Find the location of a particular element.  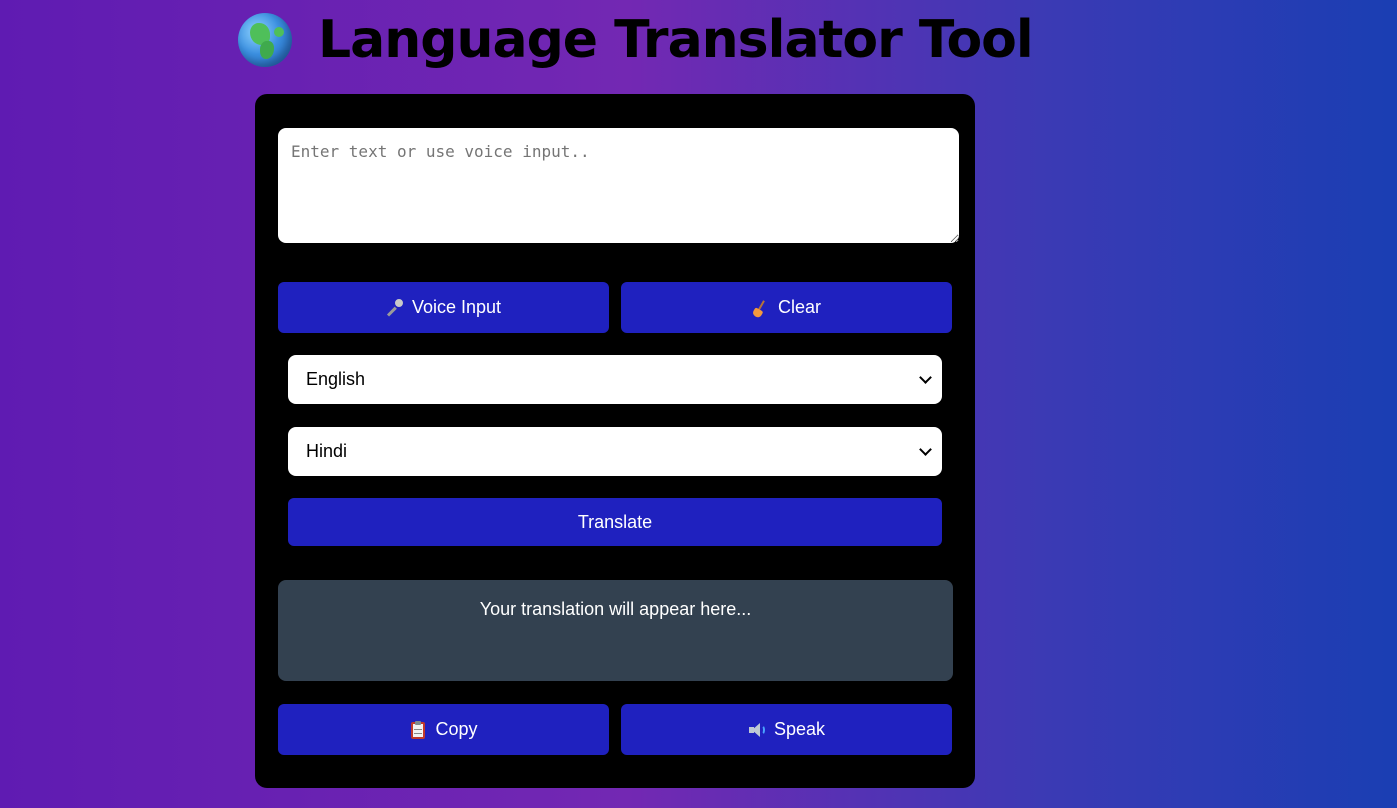

speak-button: Speak is located at coordinates (786, 729).